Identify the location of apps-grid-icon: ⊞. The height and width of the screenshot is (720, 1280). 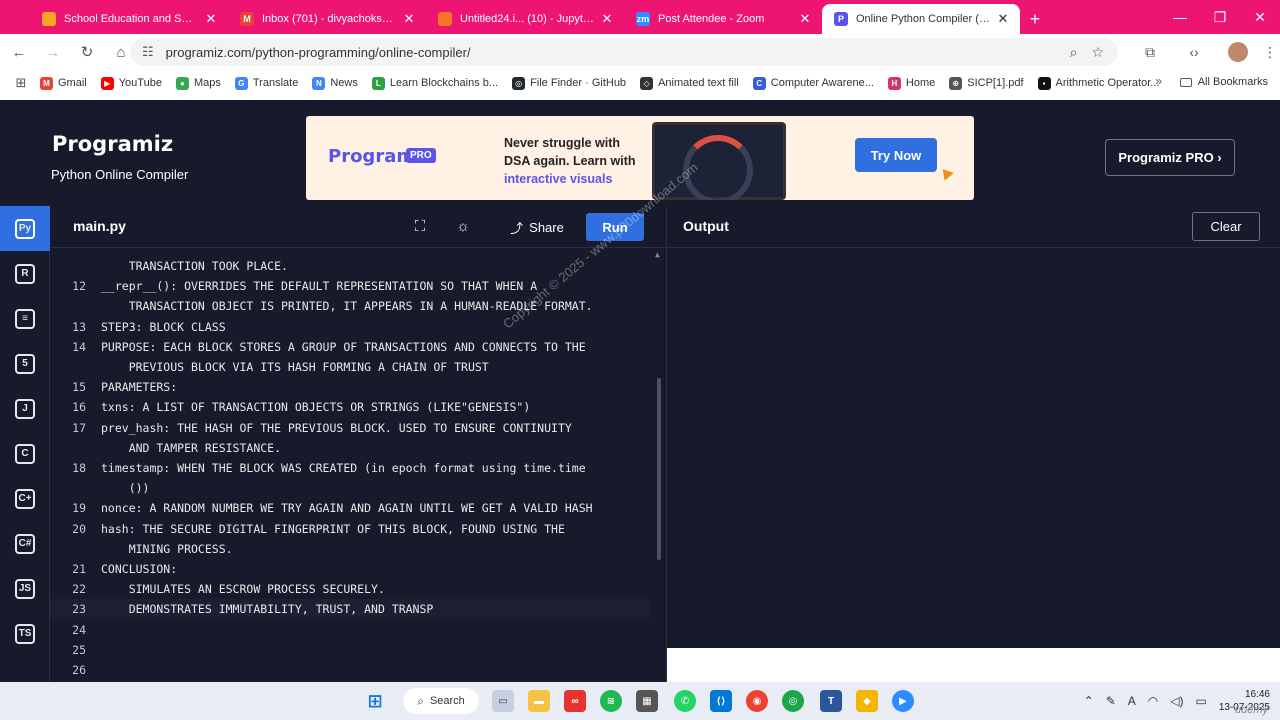
(21, 83).